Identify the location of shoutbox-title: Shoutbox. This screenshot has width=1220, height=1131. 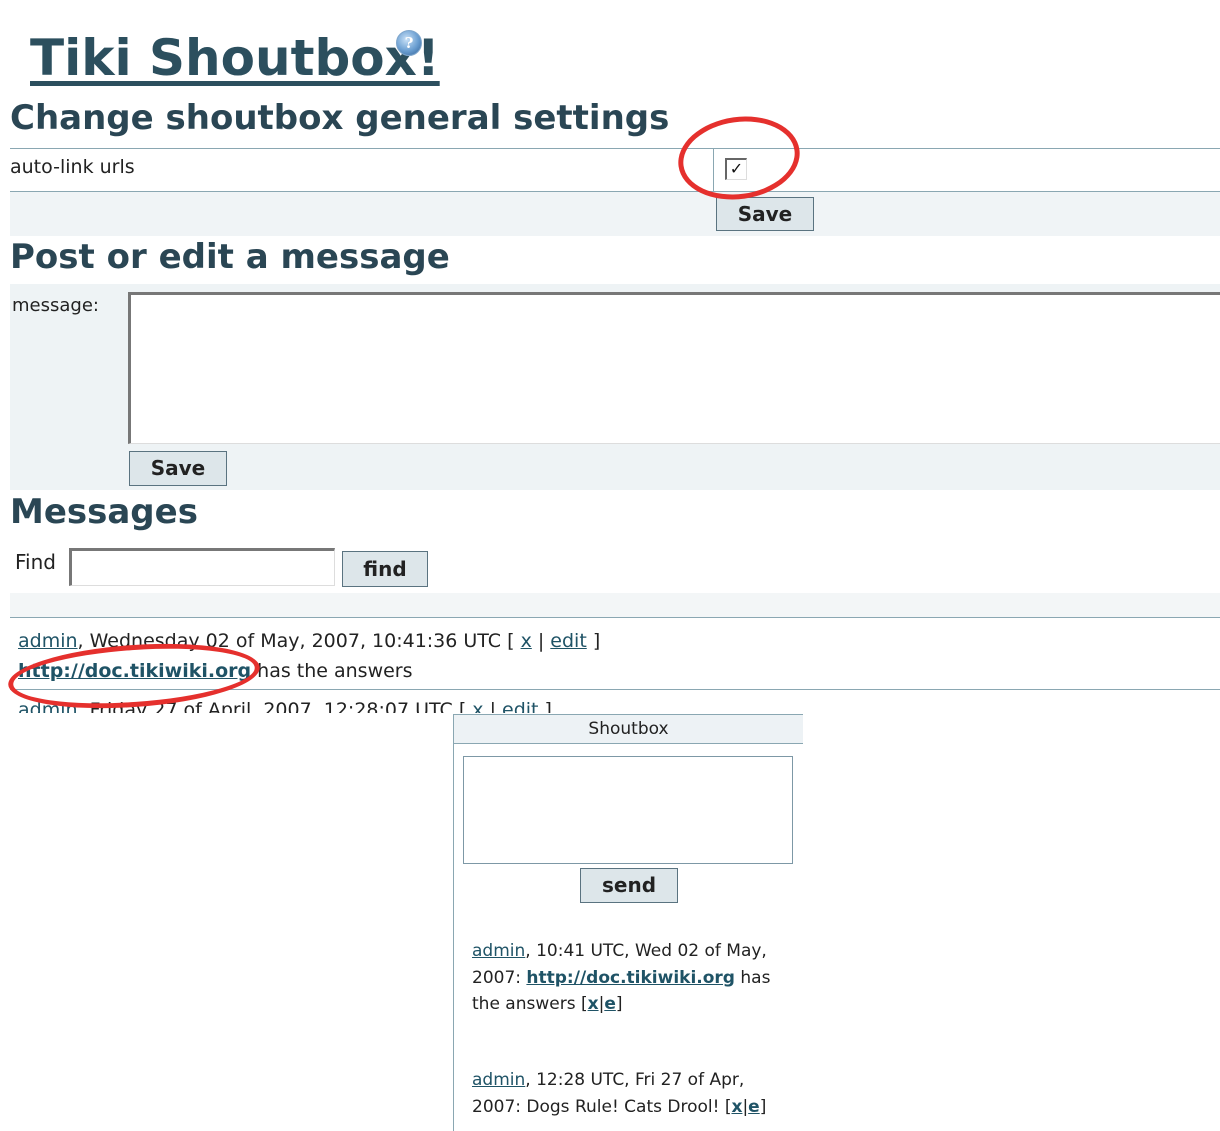
(628, 729).